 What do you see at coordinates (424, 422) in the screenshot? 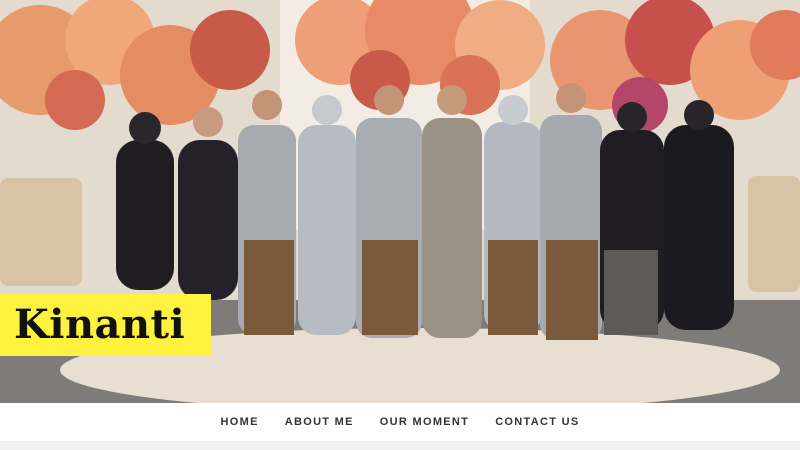
I see `nav-our-moment: OUR MOMENT` at bounding box center [424, 422].